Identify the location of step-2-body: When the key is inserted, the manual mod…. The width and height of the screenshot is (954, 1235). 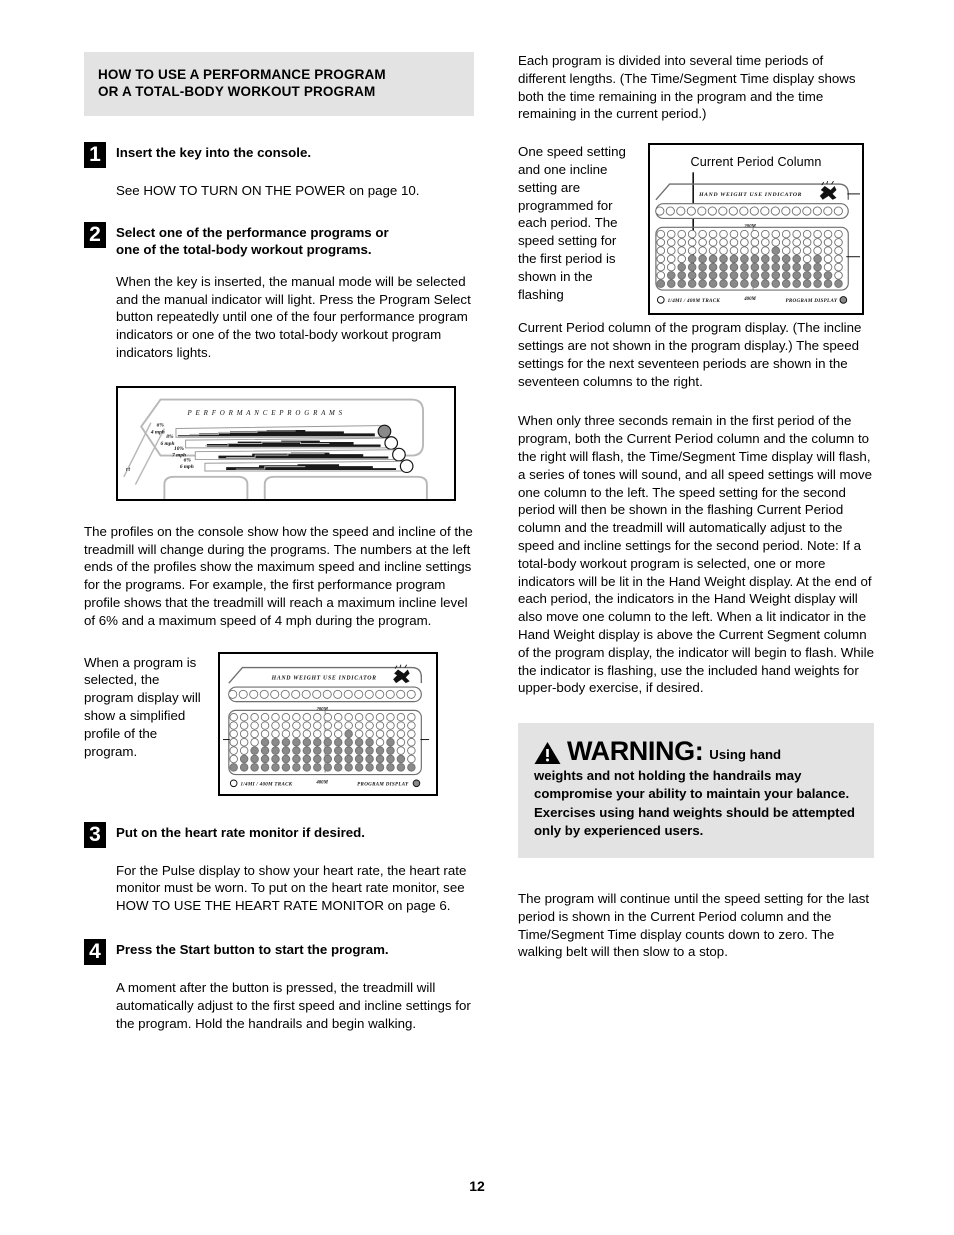
(293, 316).